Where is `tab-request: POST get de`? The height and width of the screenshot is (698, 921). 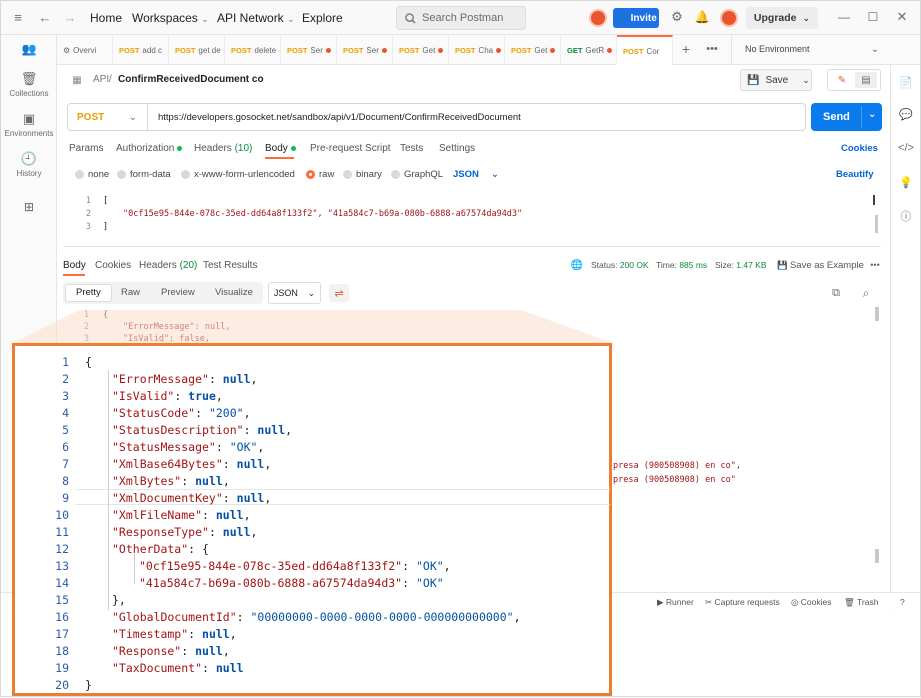 tab-request: POST get de is located at coordinates (197, 50).